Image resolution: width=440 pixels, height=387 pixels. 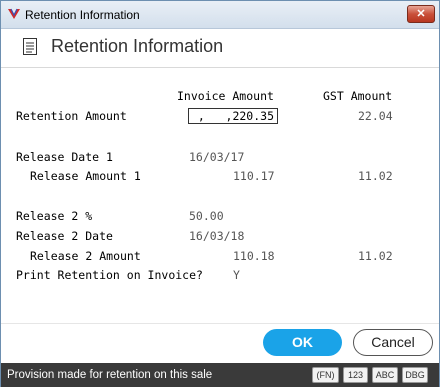 What do you see at coordinates (385, 375) in the screenshot?
I see `status-badge-abc: ABC` at bounding box center [385, 375].